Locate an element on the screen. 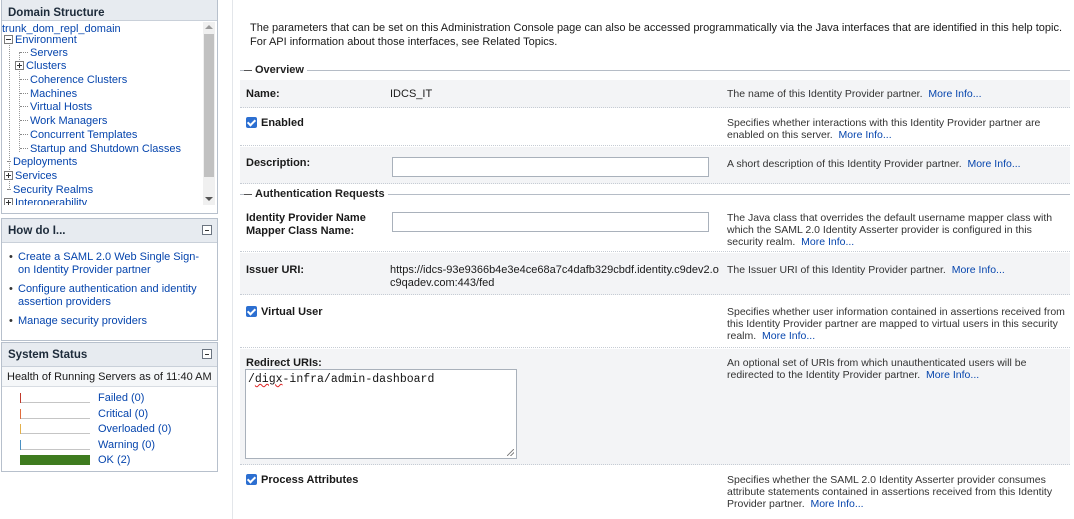  tree-item-machines: Machines is located at coordinates (48, 94).